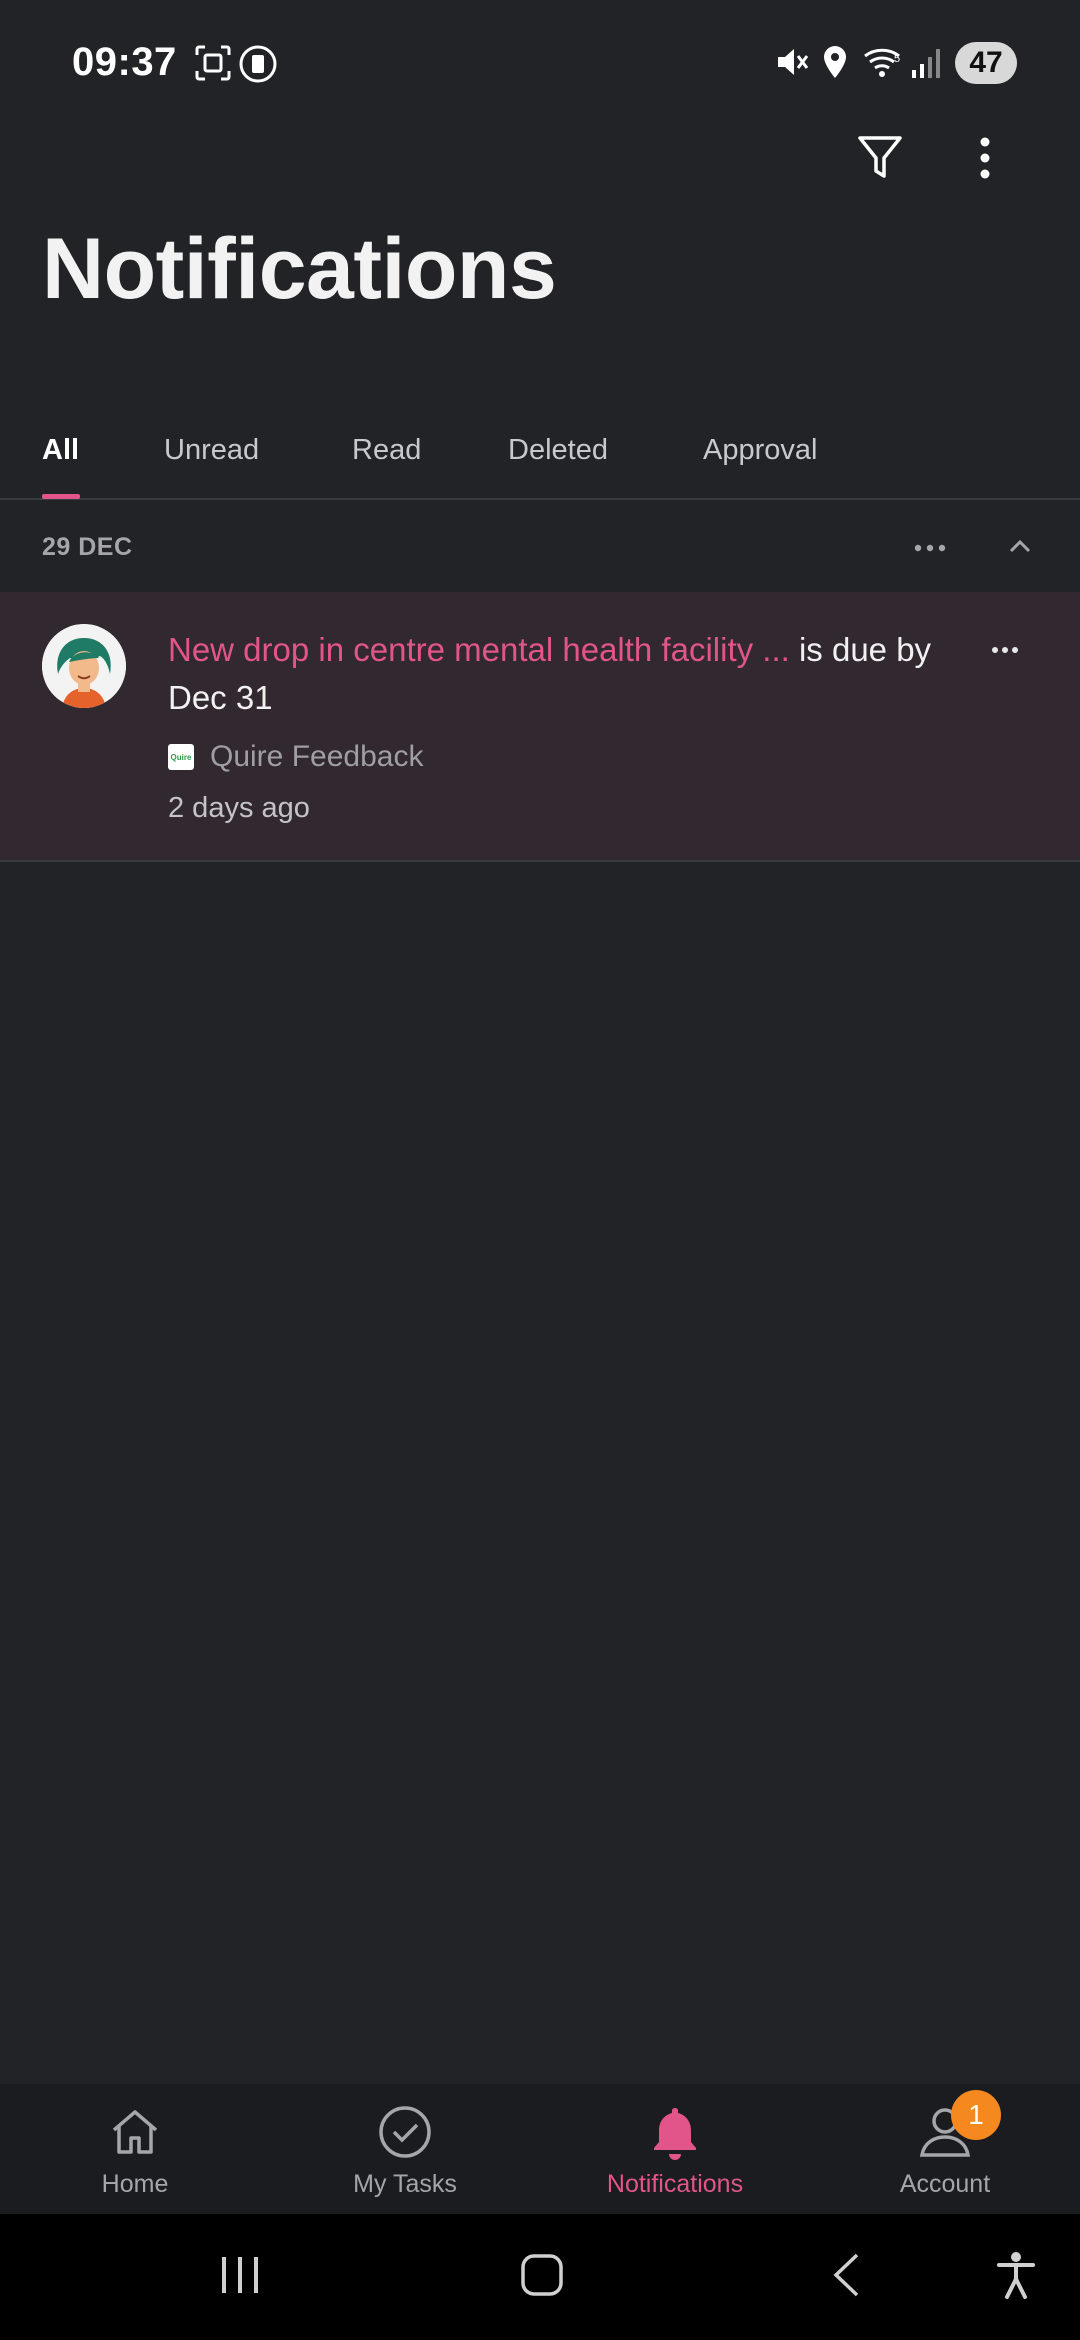 The height and width of the screenshot is (2340, 1080). Describe the element at coordinates (135, 2184) in the screenshot. I see `nav-home-label: Home` at that location.